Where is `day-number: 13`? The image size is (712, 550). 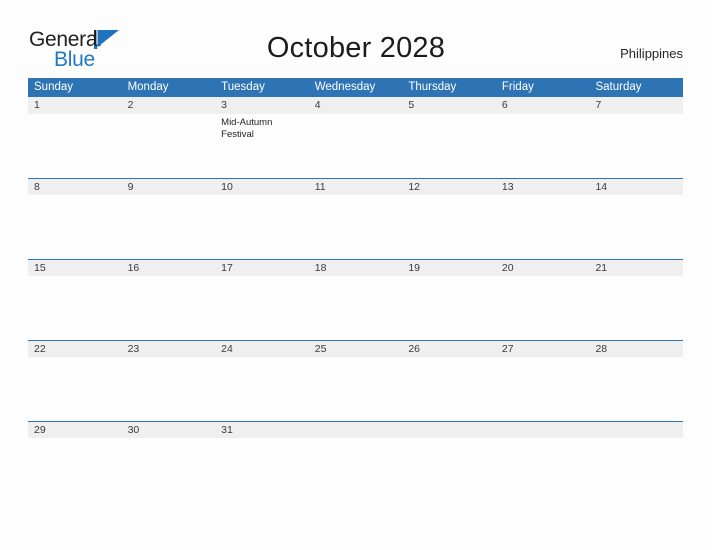 day-number: 13 is located at coordinates (543, 187).